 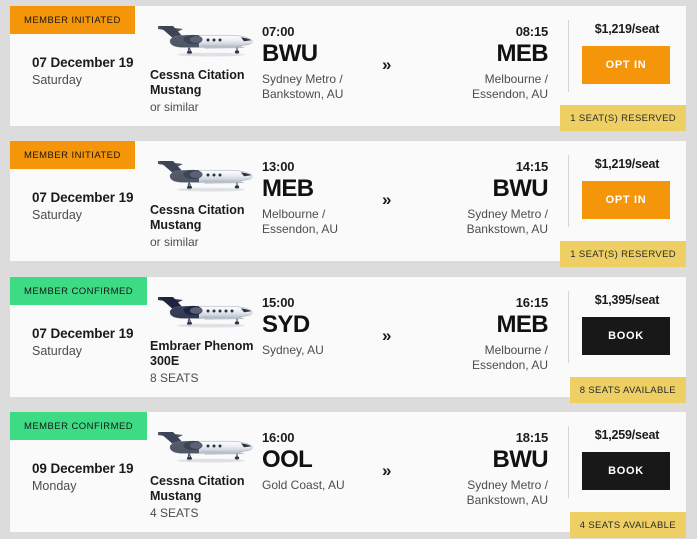 What do you see at coordinates (205, 337) in the screenshot?
I see `aircraft-info: Embraer Phenom 300E 8 SEATS` at bounding box center [205, 337].